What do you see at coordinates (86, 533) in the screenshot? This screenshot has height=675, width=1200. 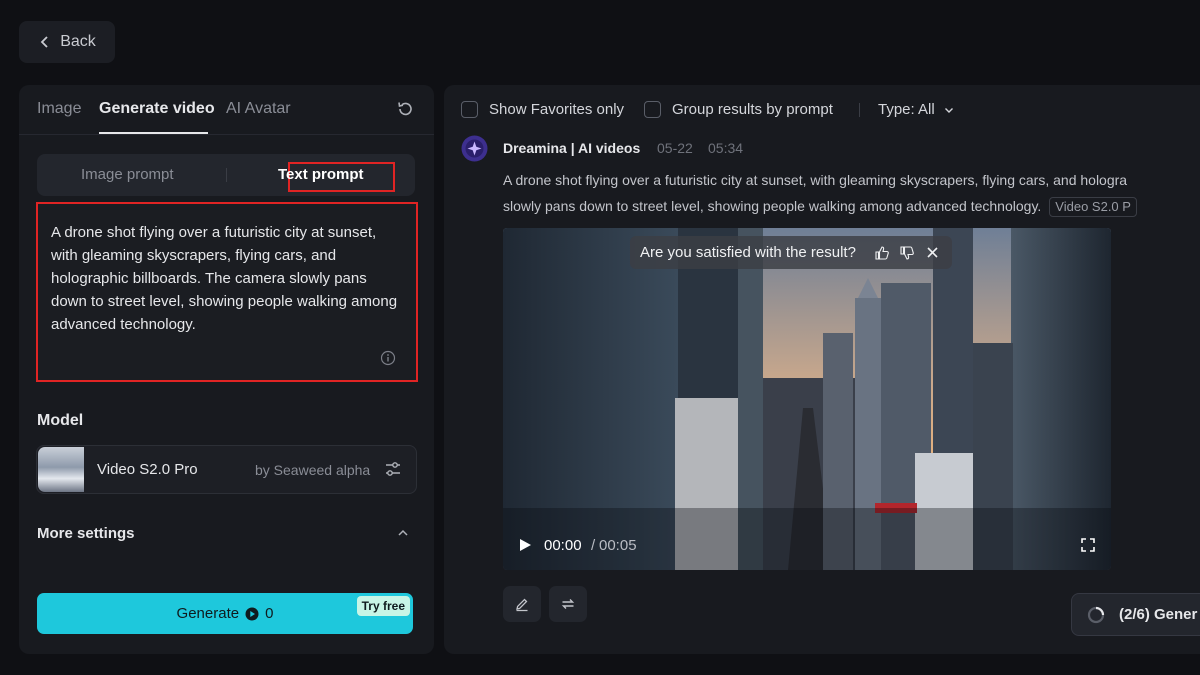 I see `more-settings-toggle: More settings` at bounding box center [86, 533].